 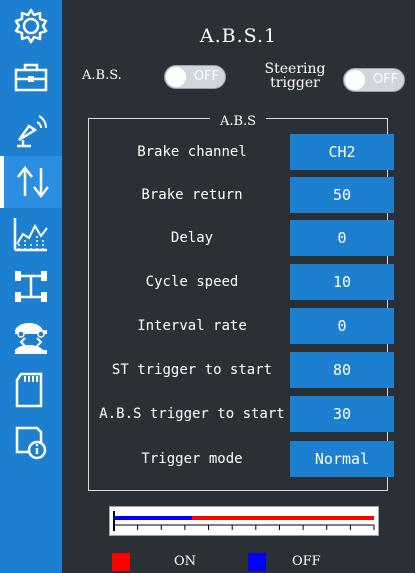 I want to click on setting-label: Cycle speed, so click(x=192, y=281).